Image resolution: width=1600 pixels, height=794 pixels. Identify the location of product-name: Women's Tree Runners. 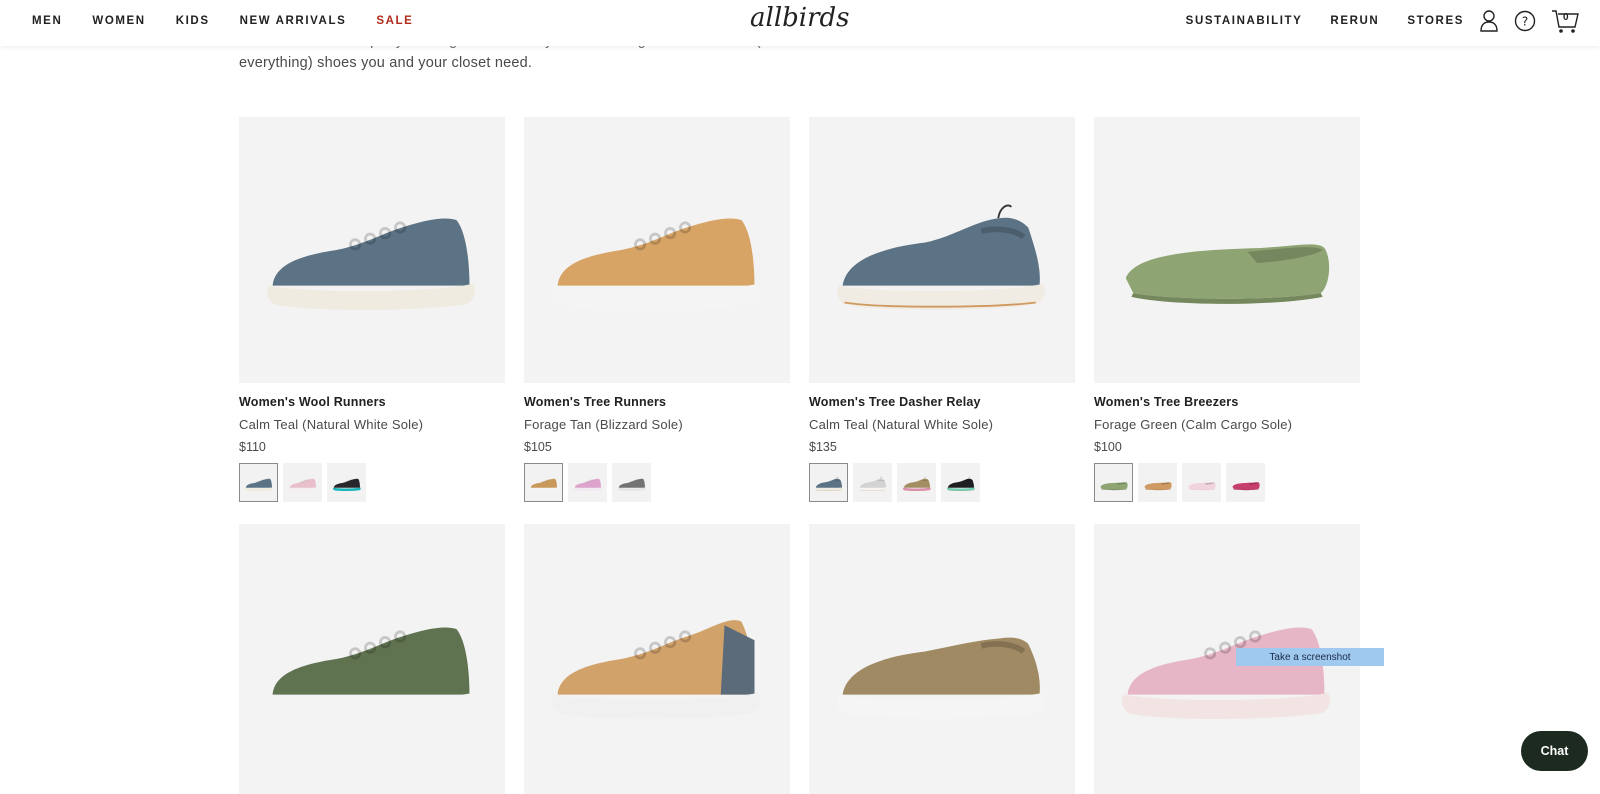
(657, 402).